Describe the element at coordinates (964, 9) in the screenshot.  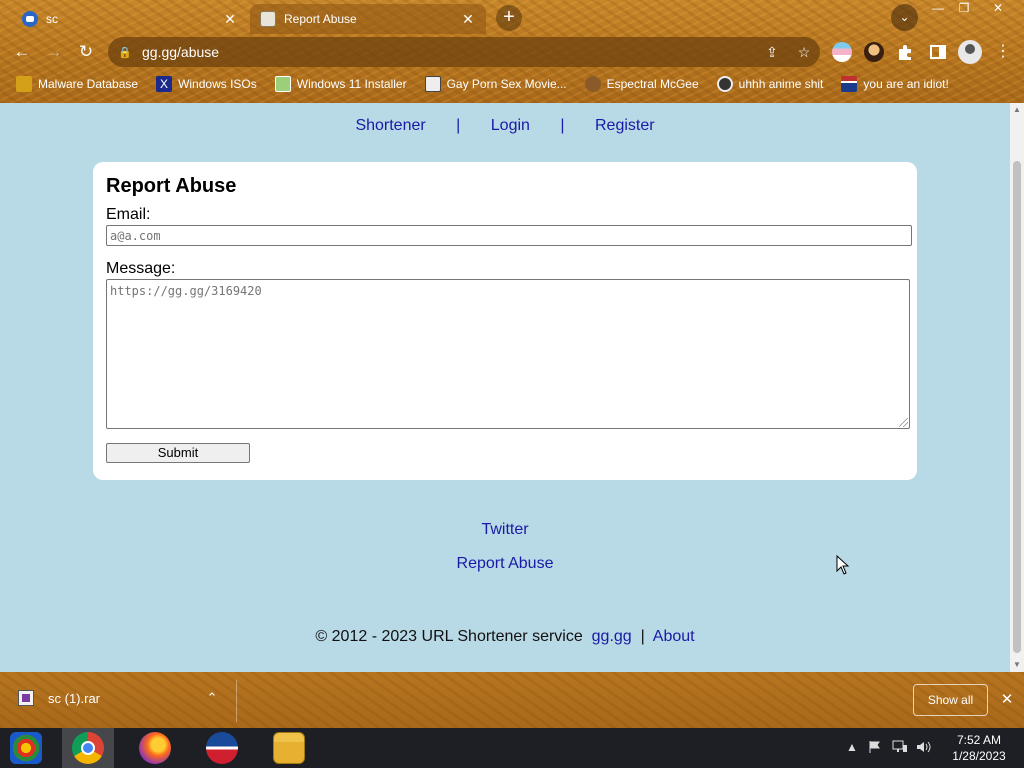
I see `restore-button: ❐` at that location.